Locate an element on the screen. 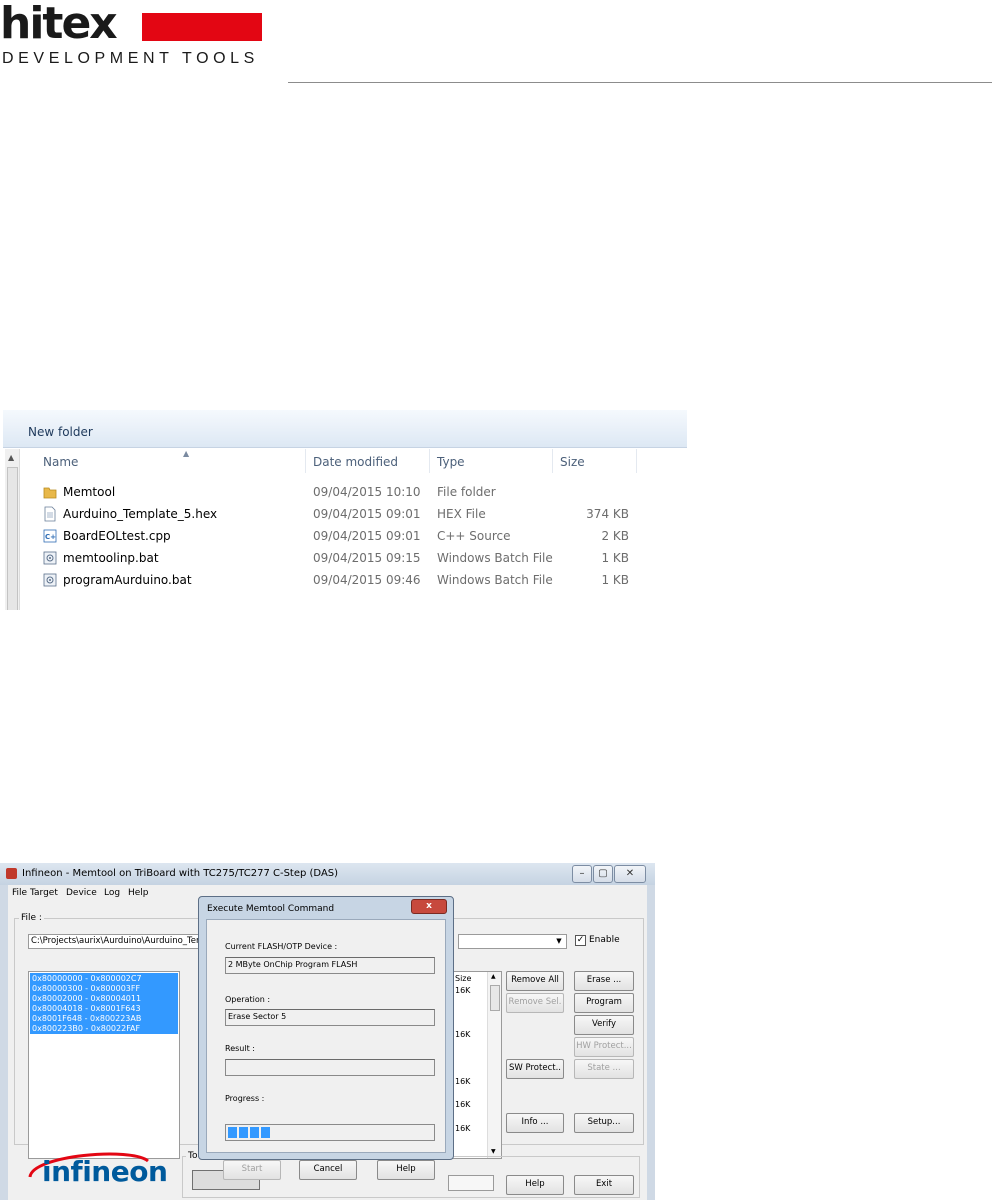 The image size is (992, 1200). dialog-close-button: x is located at coordinates (429, 906).